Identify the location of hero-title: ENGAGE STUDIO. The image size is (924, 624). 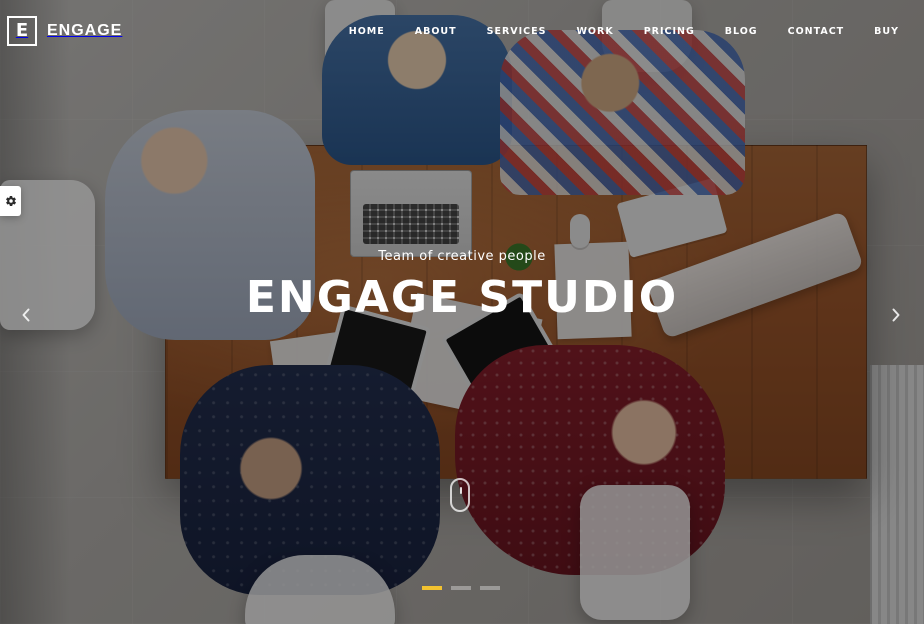
(462, 297).